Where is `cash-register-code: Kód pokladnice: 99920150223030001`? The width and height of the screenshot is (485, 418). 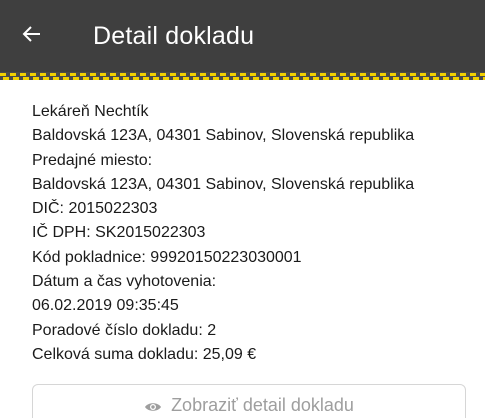 cash-register-code: Kód pokladnice: 99920150223030001 is located at coordinates (167, 257).